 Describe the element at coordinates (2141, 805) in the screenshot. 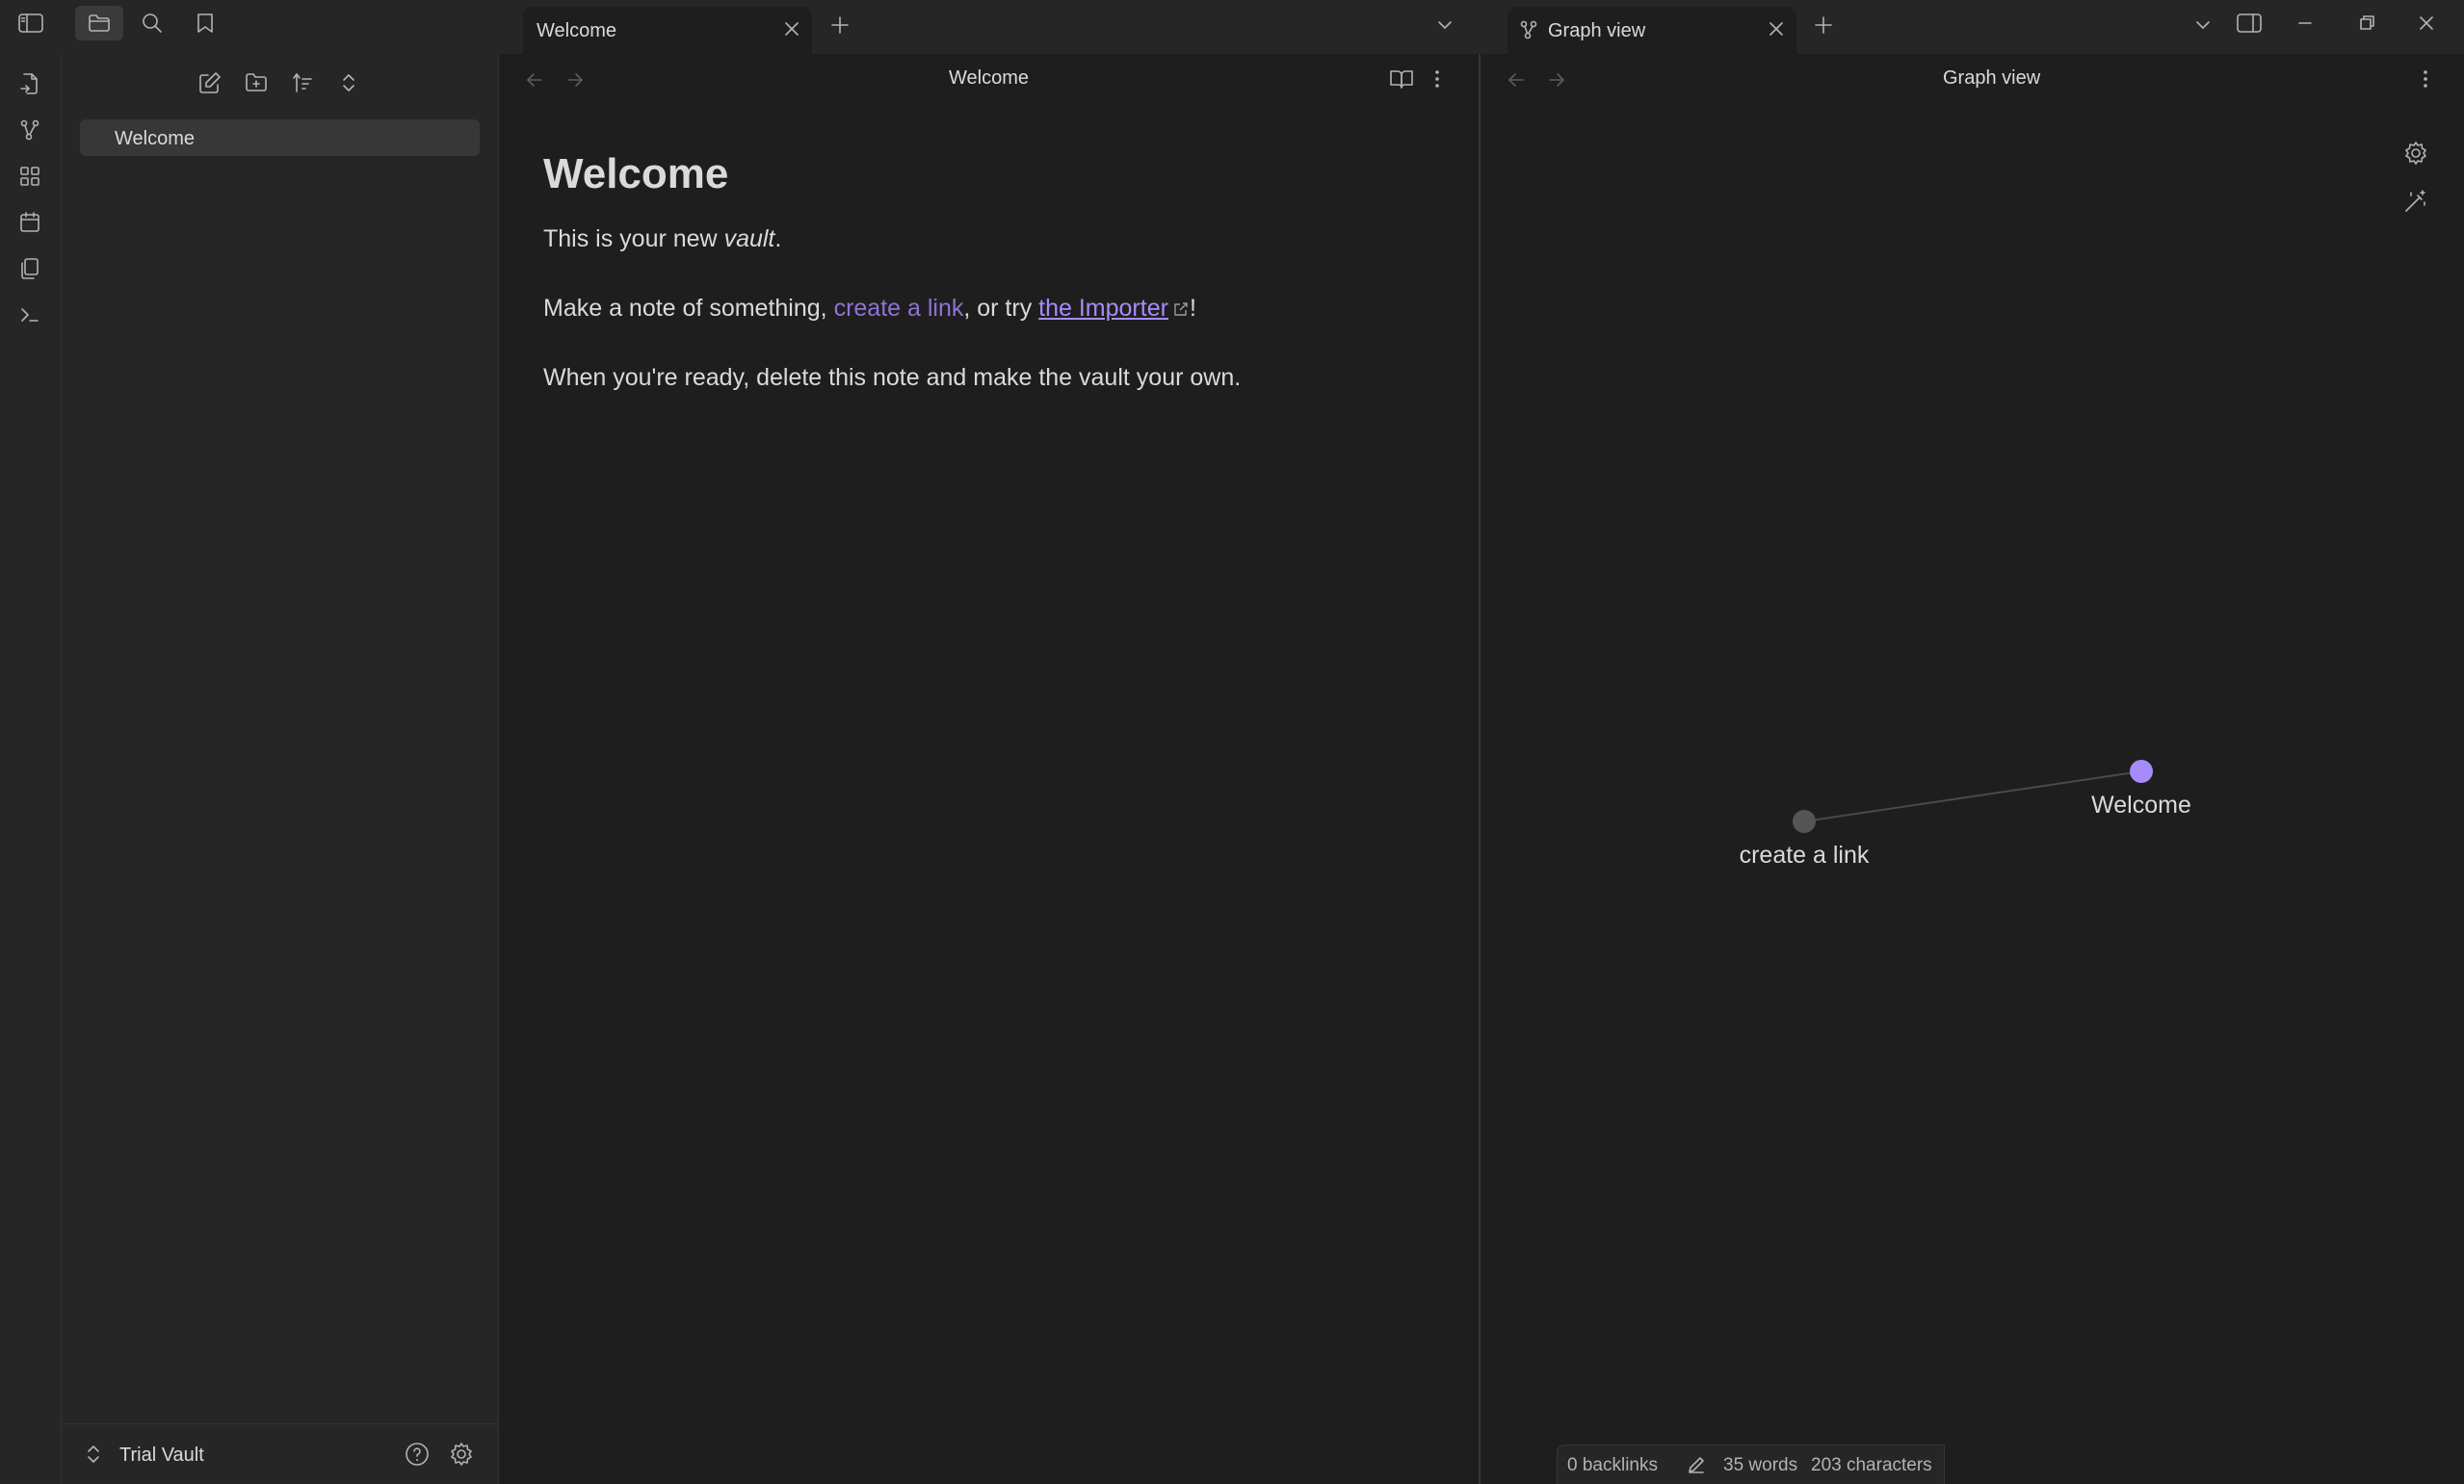

I see `graph-node-label: Welcome` at that location.